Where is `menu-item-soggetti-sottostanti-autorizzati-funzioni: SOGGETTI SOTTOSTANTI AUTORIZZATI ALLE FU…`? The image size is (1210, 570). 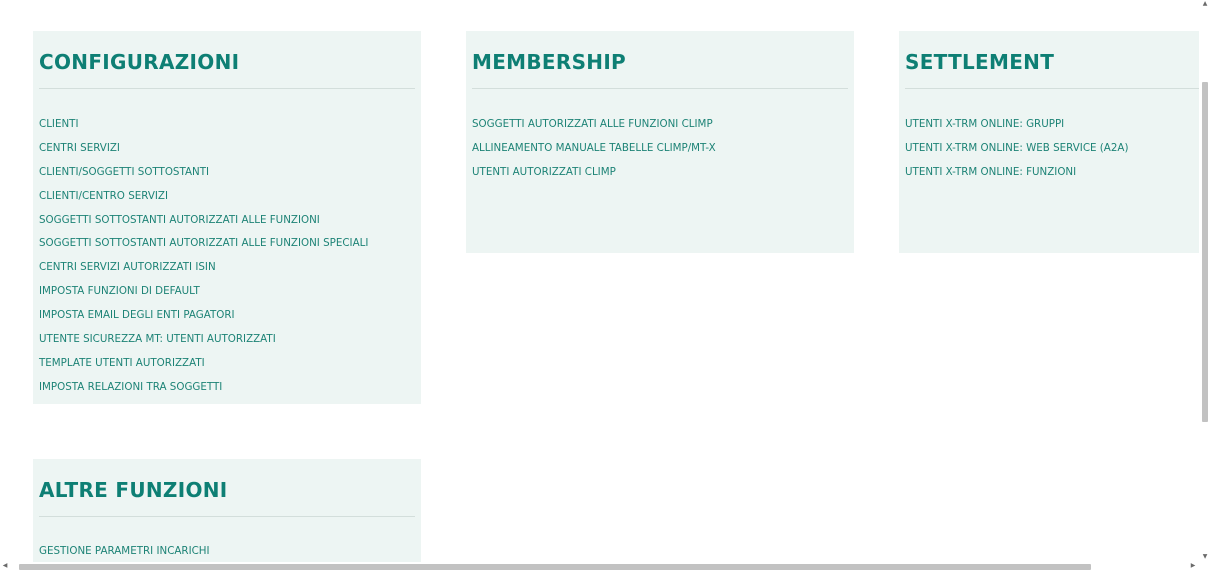 menu-item-soggetti-sottostanti-autorizzati-funzioni: SOGGETTI SOTTOSTANTI AUTORIZZATI ALLE FU… is located at coordinates (227, 220).